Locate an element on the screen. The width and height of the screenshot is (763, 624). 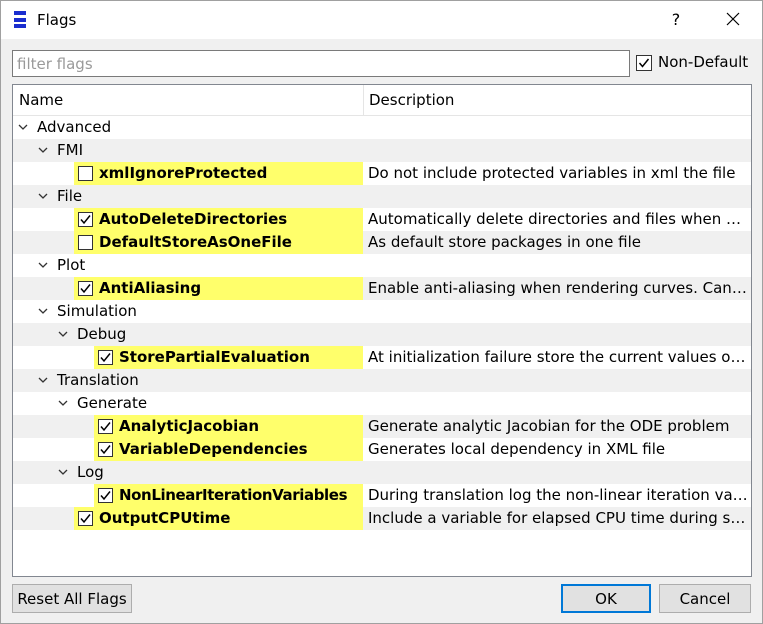
tree-group-simulation: Simulation is located at coordinates (382, 311).